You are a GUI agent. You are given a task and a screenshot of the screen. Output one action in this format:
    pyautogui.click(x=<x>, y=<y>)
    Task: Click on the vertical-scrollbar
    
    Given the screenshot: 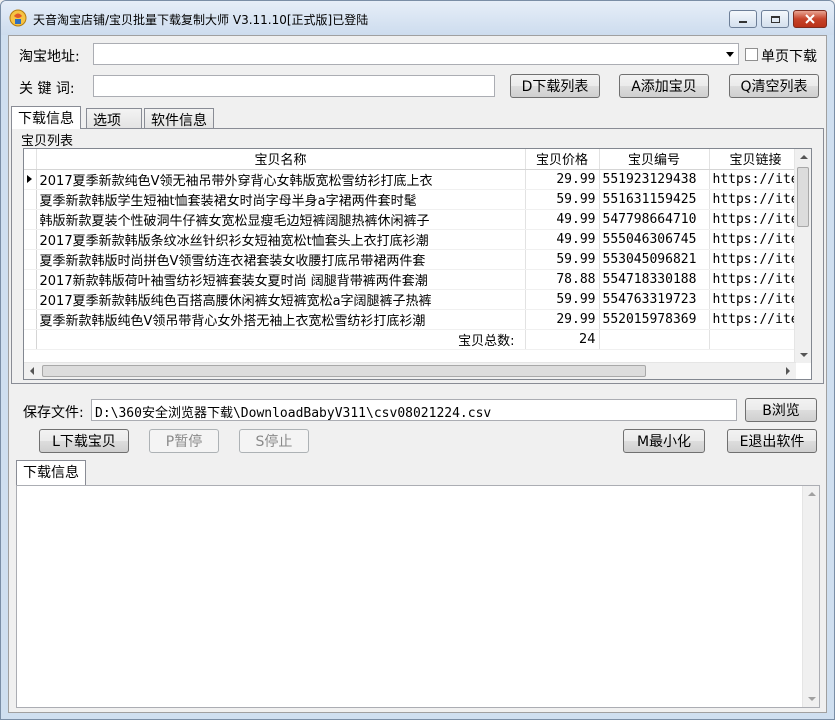 What is the action you would take?
    pyautogui.click(x=802, y=256)
    